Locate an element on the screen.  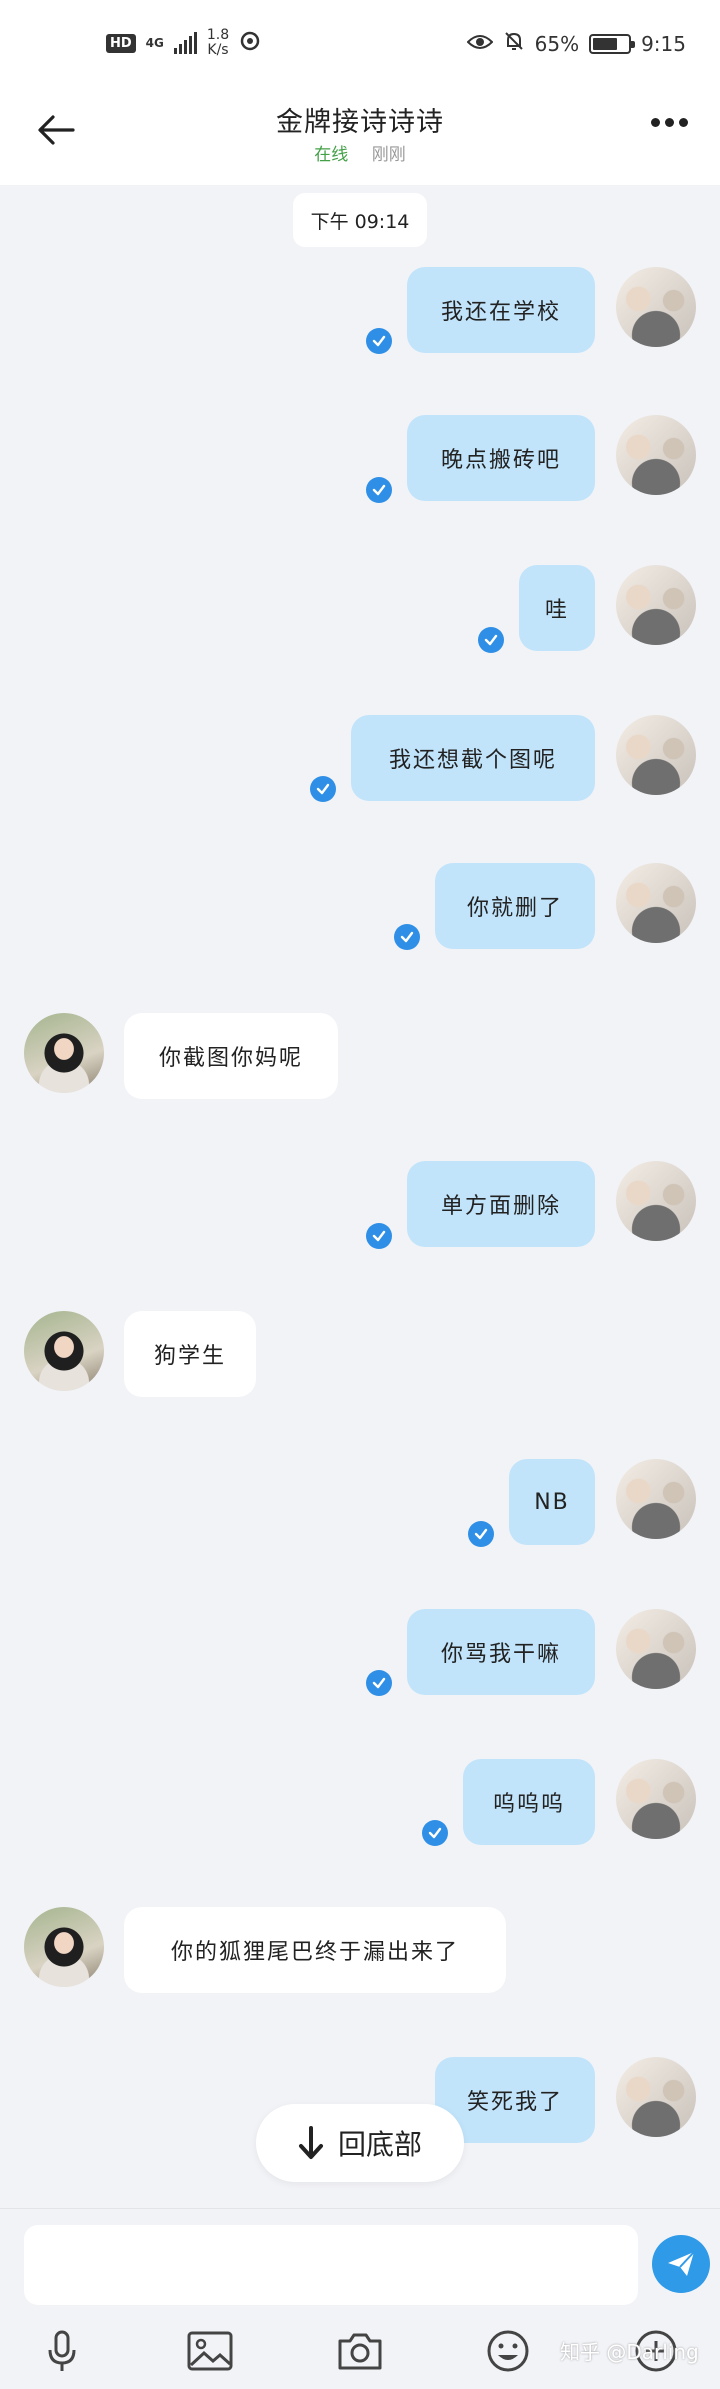
jump-to-bottom-button: 回底部 is located at coordinates (360, 2143).